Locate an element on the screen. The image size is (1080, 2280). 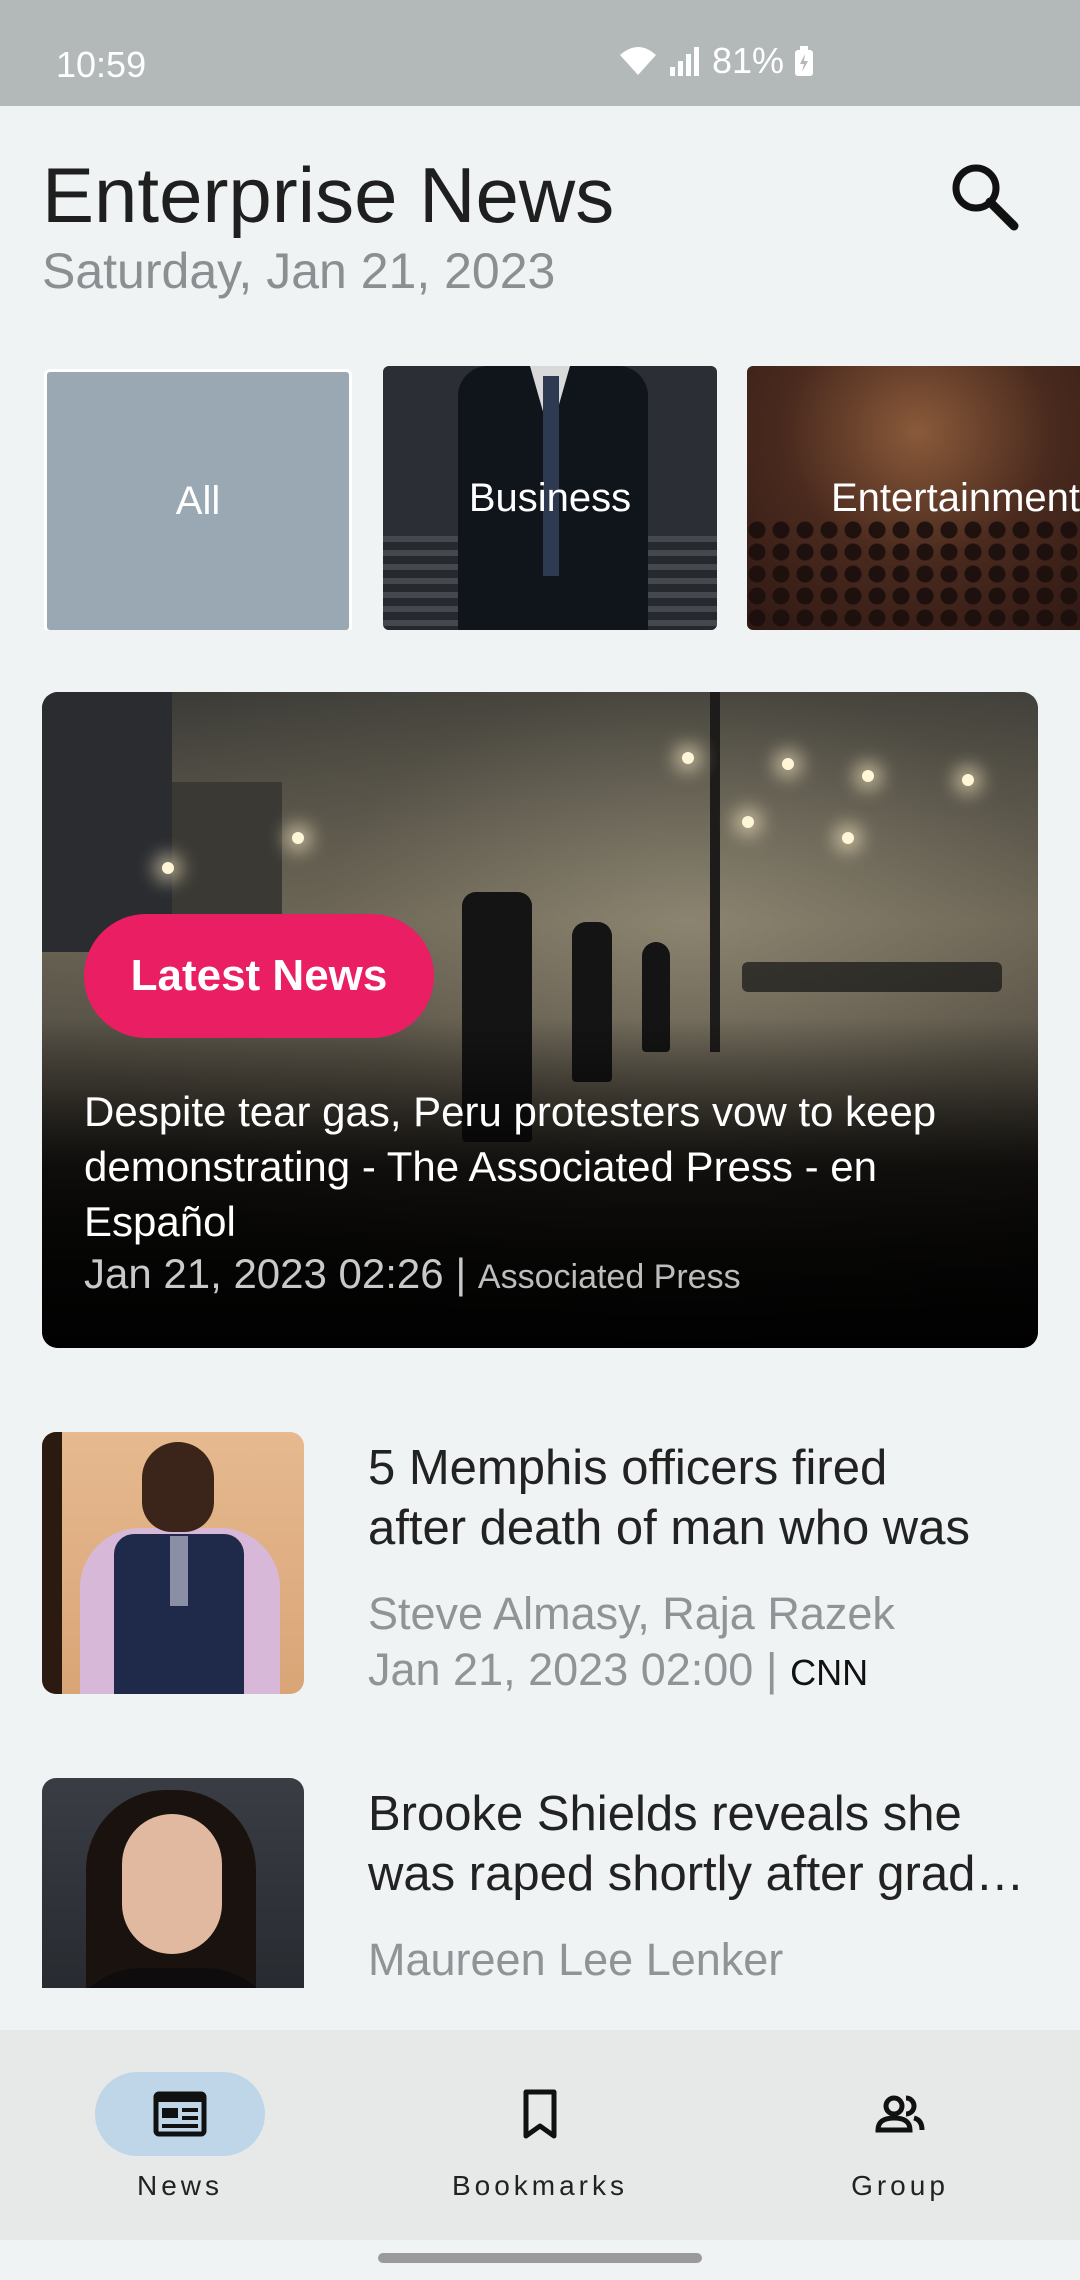
nav-label: Bookmarks is located at coordinates (540, 2185).